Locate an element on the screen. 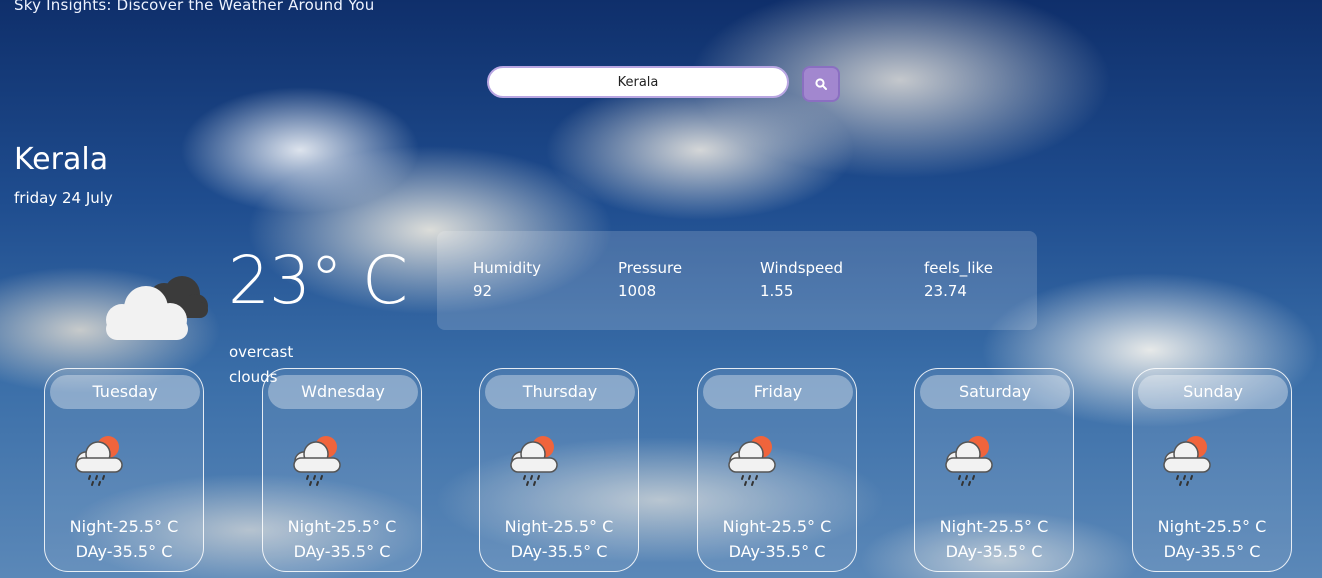 The height and width of the screenshot is (578, 1322). stat-value: 1.55 is located at coordinates (777, 291).